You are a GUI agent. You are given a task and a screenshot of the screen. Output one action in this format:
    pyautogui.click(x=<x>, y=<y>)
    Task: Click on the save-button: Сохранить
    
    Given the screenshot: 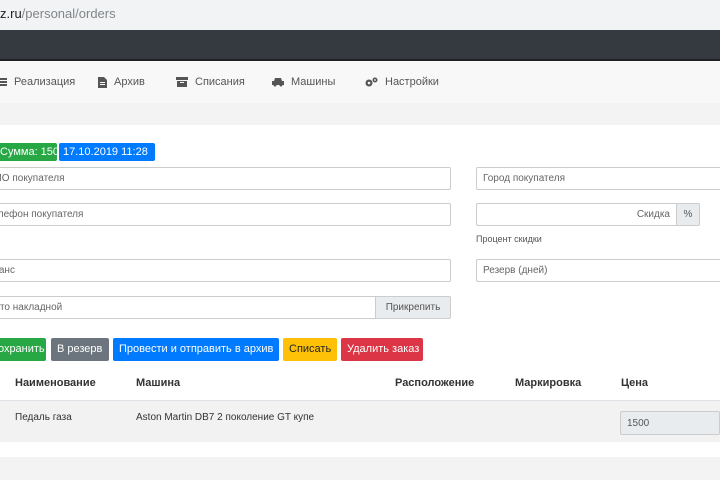 What is the action you would take?
    pyautogui.click(x=23, y=349)
    